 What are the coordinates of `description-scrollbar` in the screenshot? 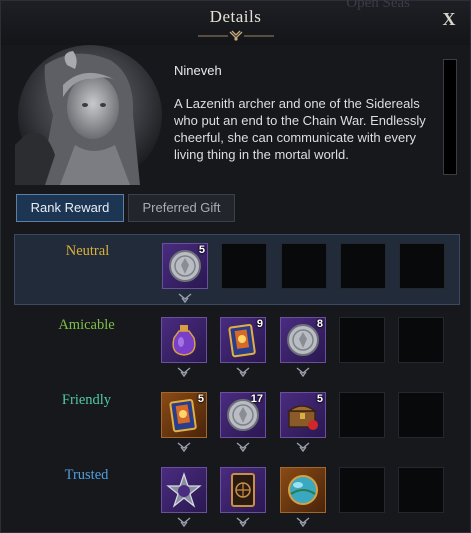 It's located at (450, 117).